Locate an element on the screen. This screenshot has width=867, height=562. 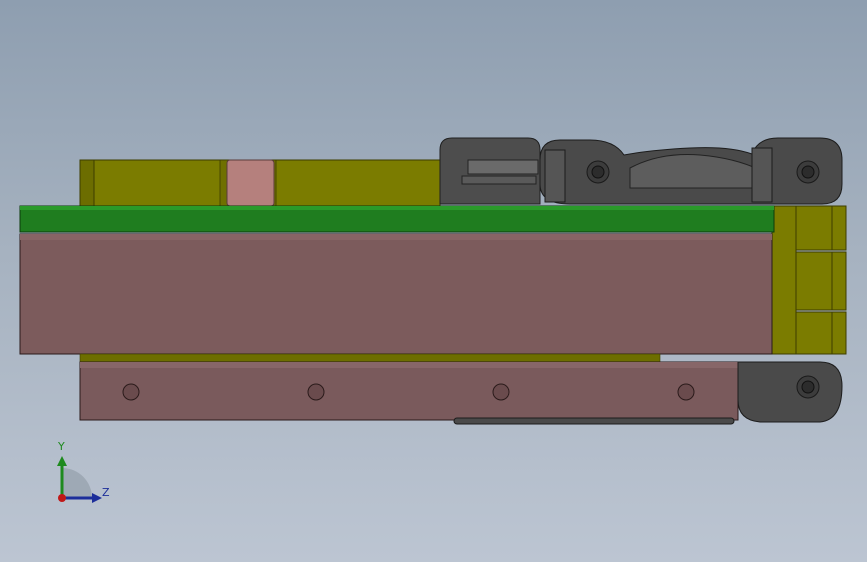
cable-chain-top is located at coordinates (641, 171).